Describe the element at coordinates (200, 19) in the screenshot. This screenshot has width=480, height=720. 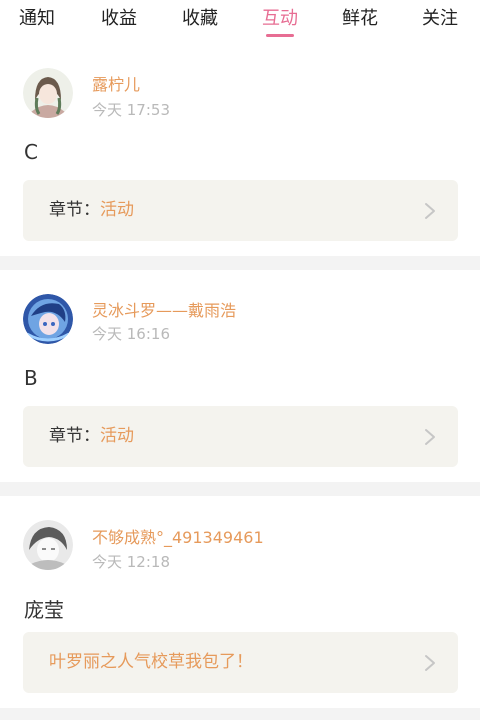
I see `tab-favorites: 收藏` at that location.